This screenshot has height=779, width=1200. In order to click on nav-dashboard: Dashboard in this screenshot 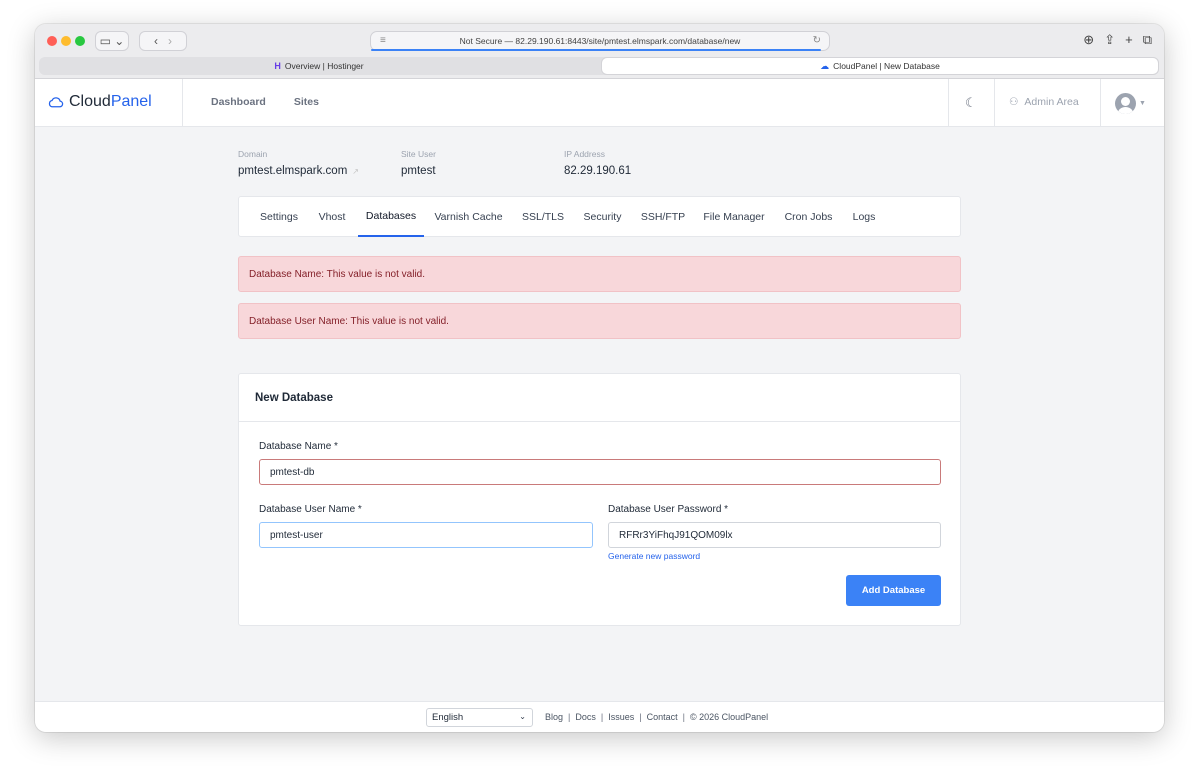, I will do `click(238, 102)`.